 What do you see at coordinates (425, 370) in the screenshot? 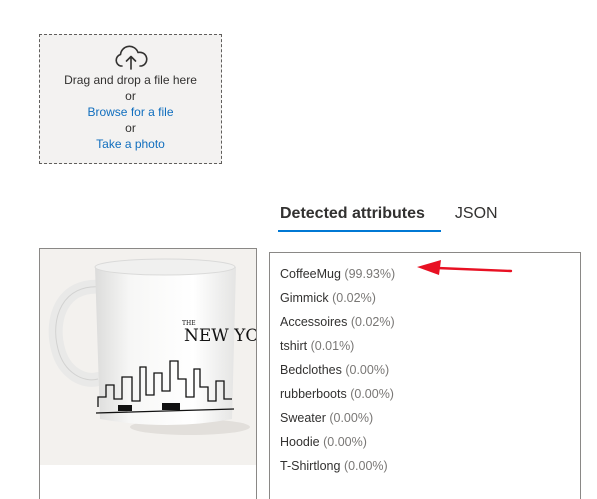
I see `list-item: Bedclothes (0.00%)` at bounding box center [425, 370].